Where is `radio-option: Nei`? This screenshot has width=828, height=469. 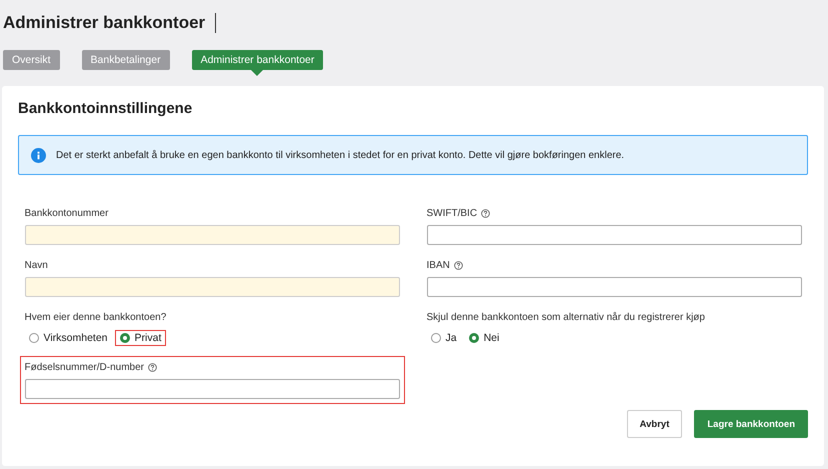 radio-option: Nei is located at coordinates (484, 337).